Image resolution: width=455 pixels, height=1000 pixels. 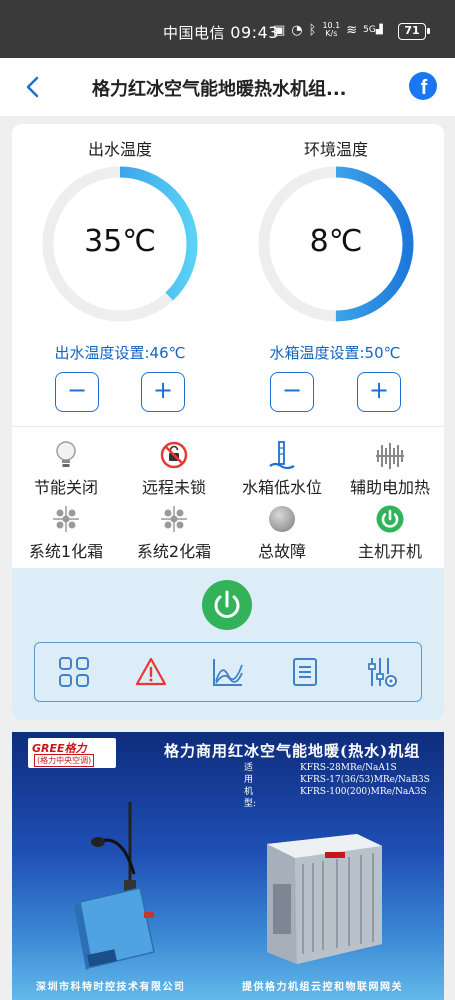 What do you see at coordinates (297, 30) in the screenshot?
I see `dnd-icon: ◔` at bounding box center [297, 30].